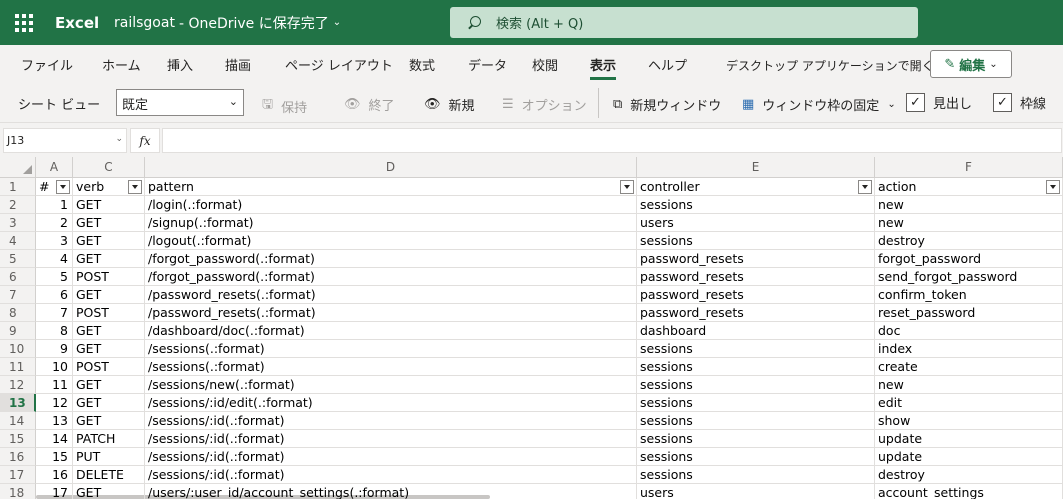 This screenshot has height=499, width=1063. I want to click on table-cell: show, so click(969, 421).